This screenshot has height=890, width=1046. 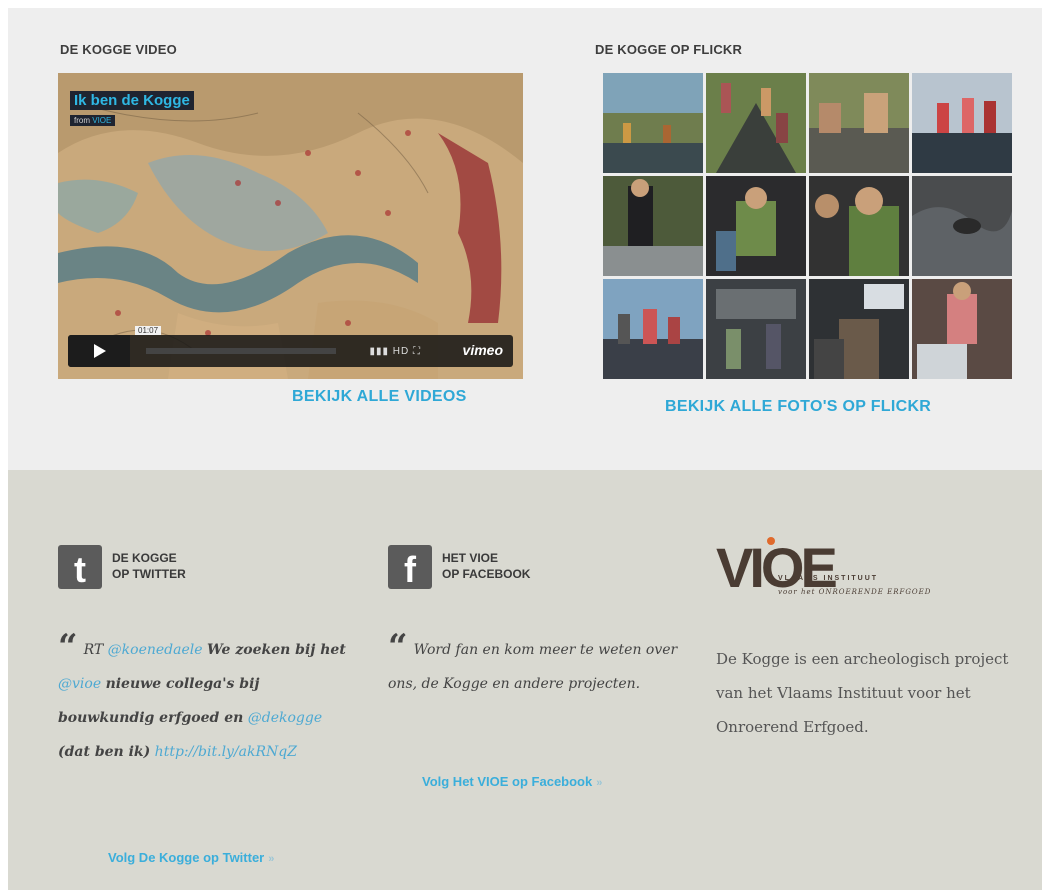 I want to click on follow-facebook-label: Volg Het VIOE op Facebook, so click(x=507, y=781).